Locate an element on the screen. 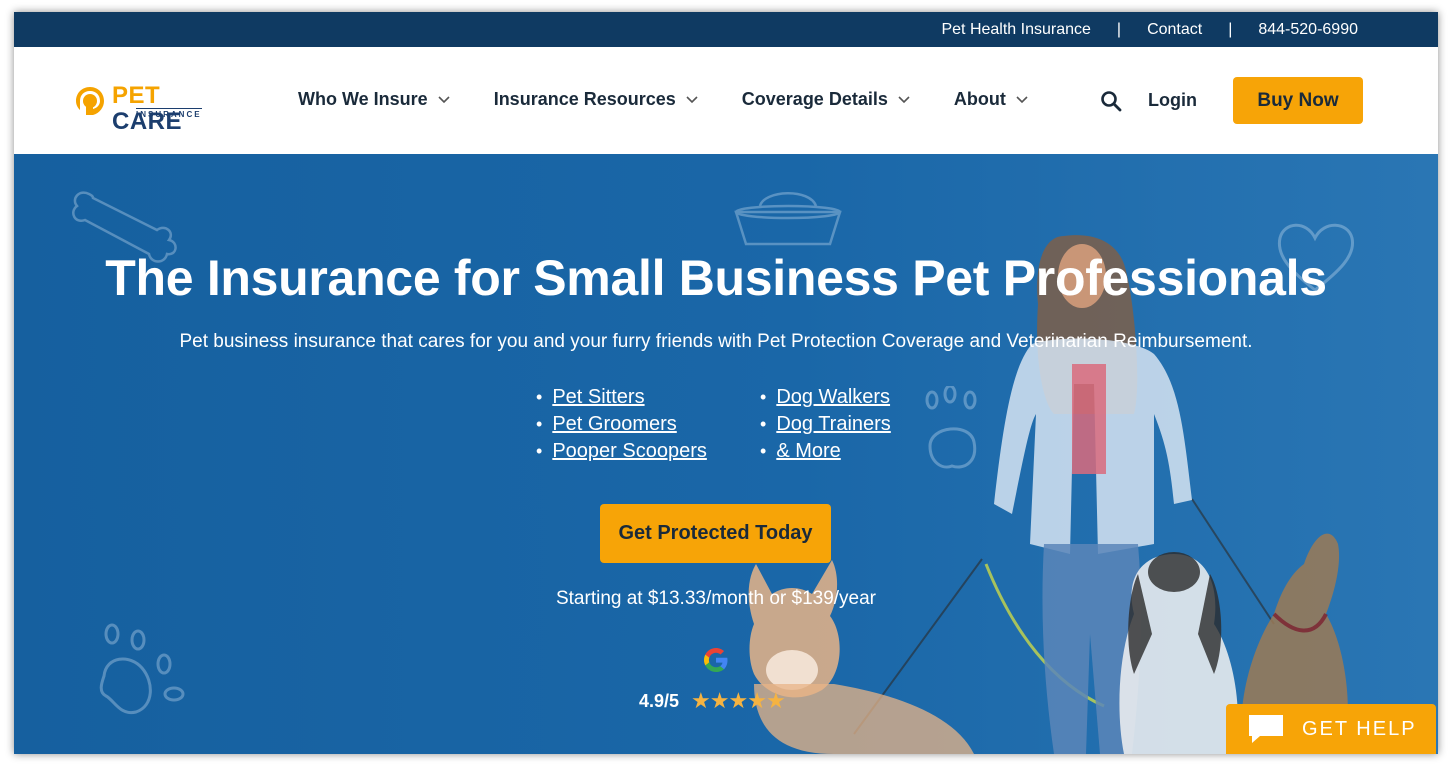 The width and height of the screenshot is (1456, 769). pooper-scoopers-link: Pooper Scoopers is located at coordinates (629, 451).